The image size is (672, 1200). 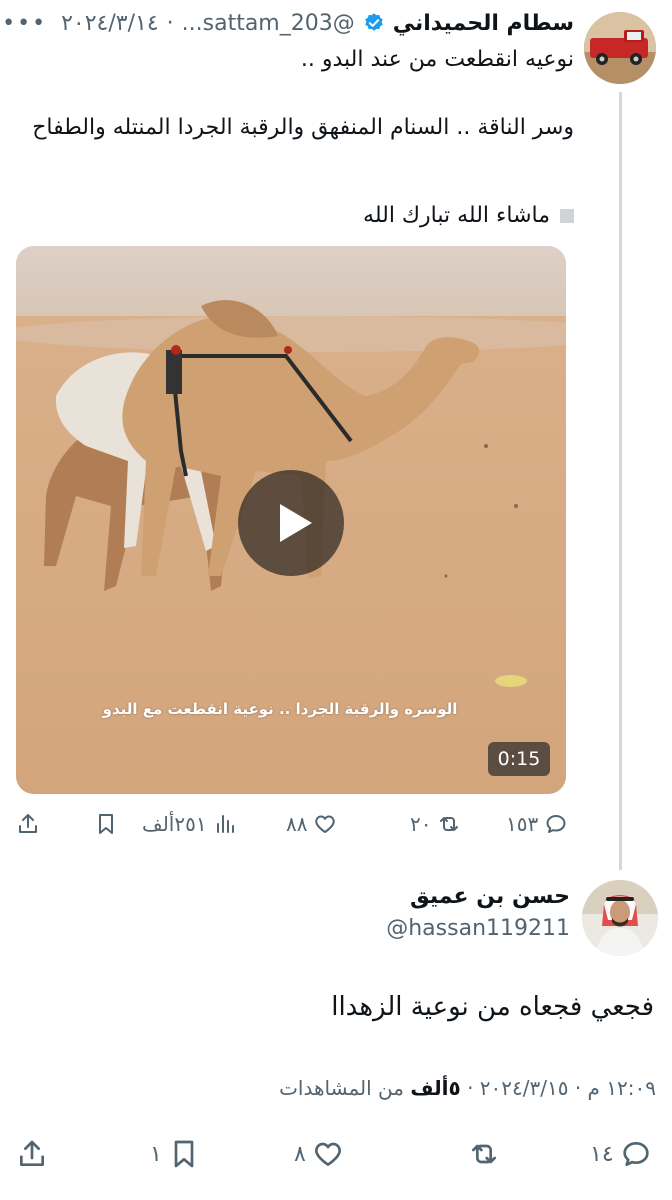 I want to click on retweet-button, so click(x=484, y=1154).